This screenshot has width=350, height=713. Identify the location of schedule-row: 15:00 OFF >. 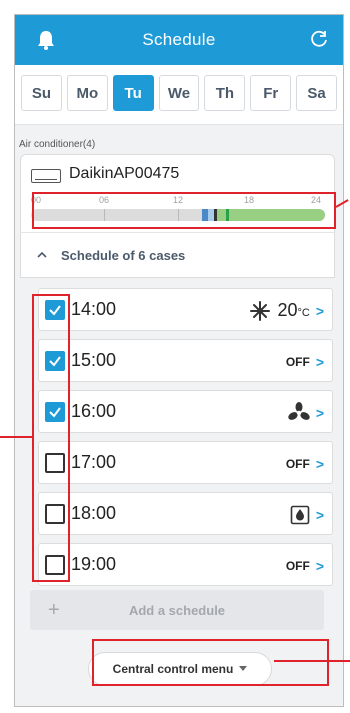
(185, 360).